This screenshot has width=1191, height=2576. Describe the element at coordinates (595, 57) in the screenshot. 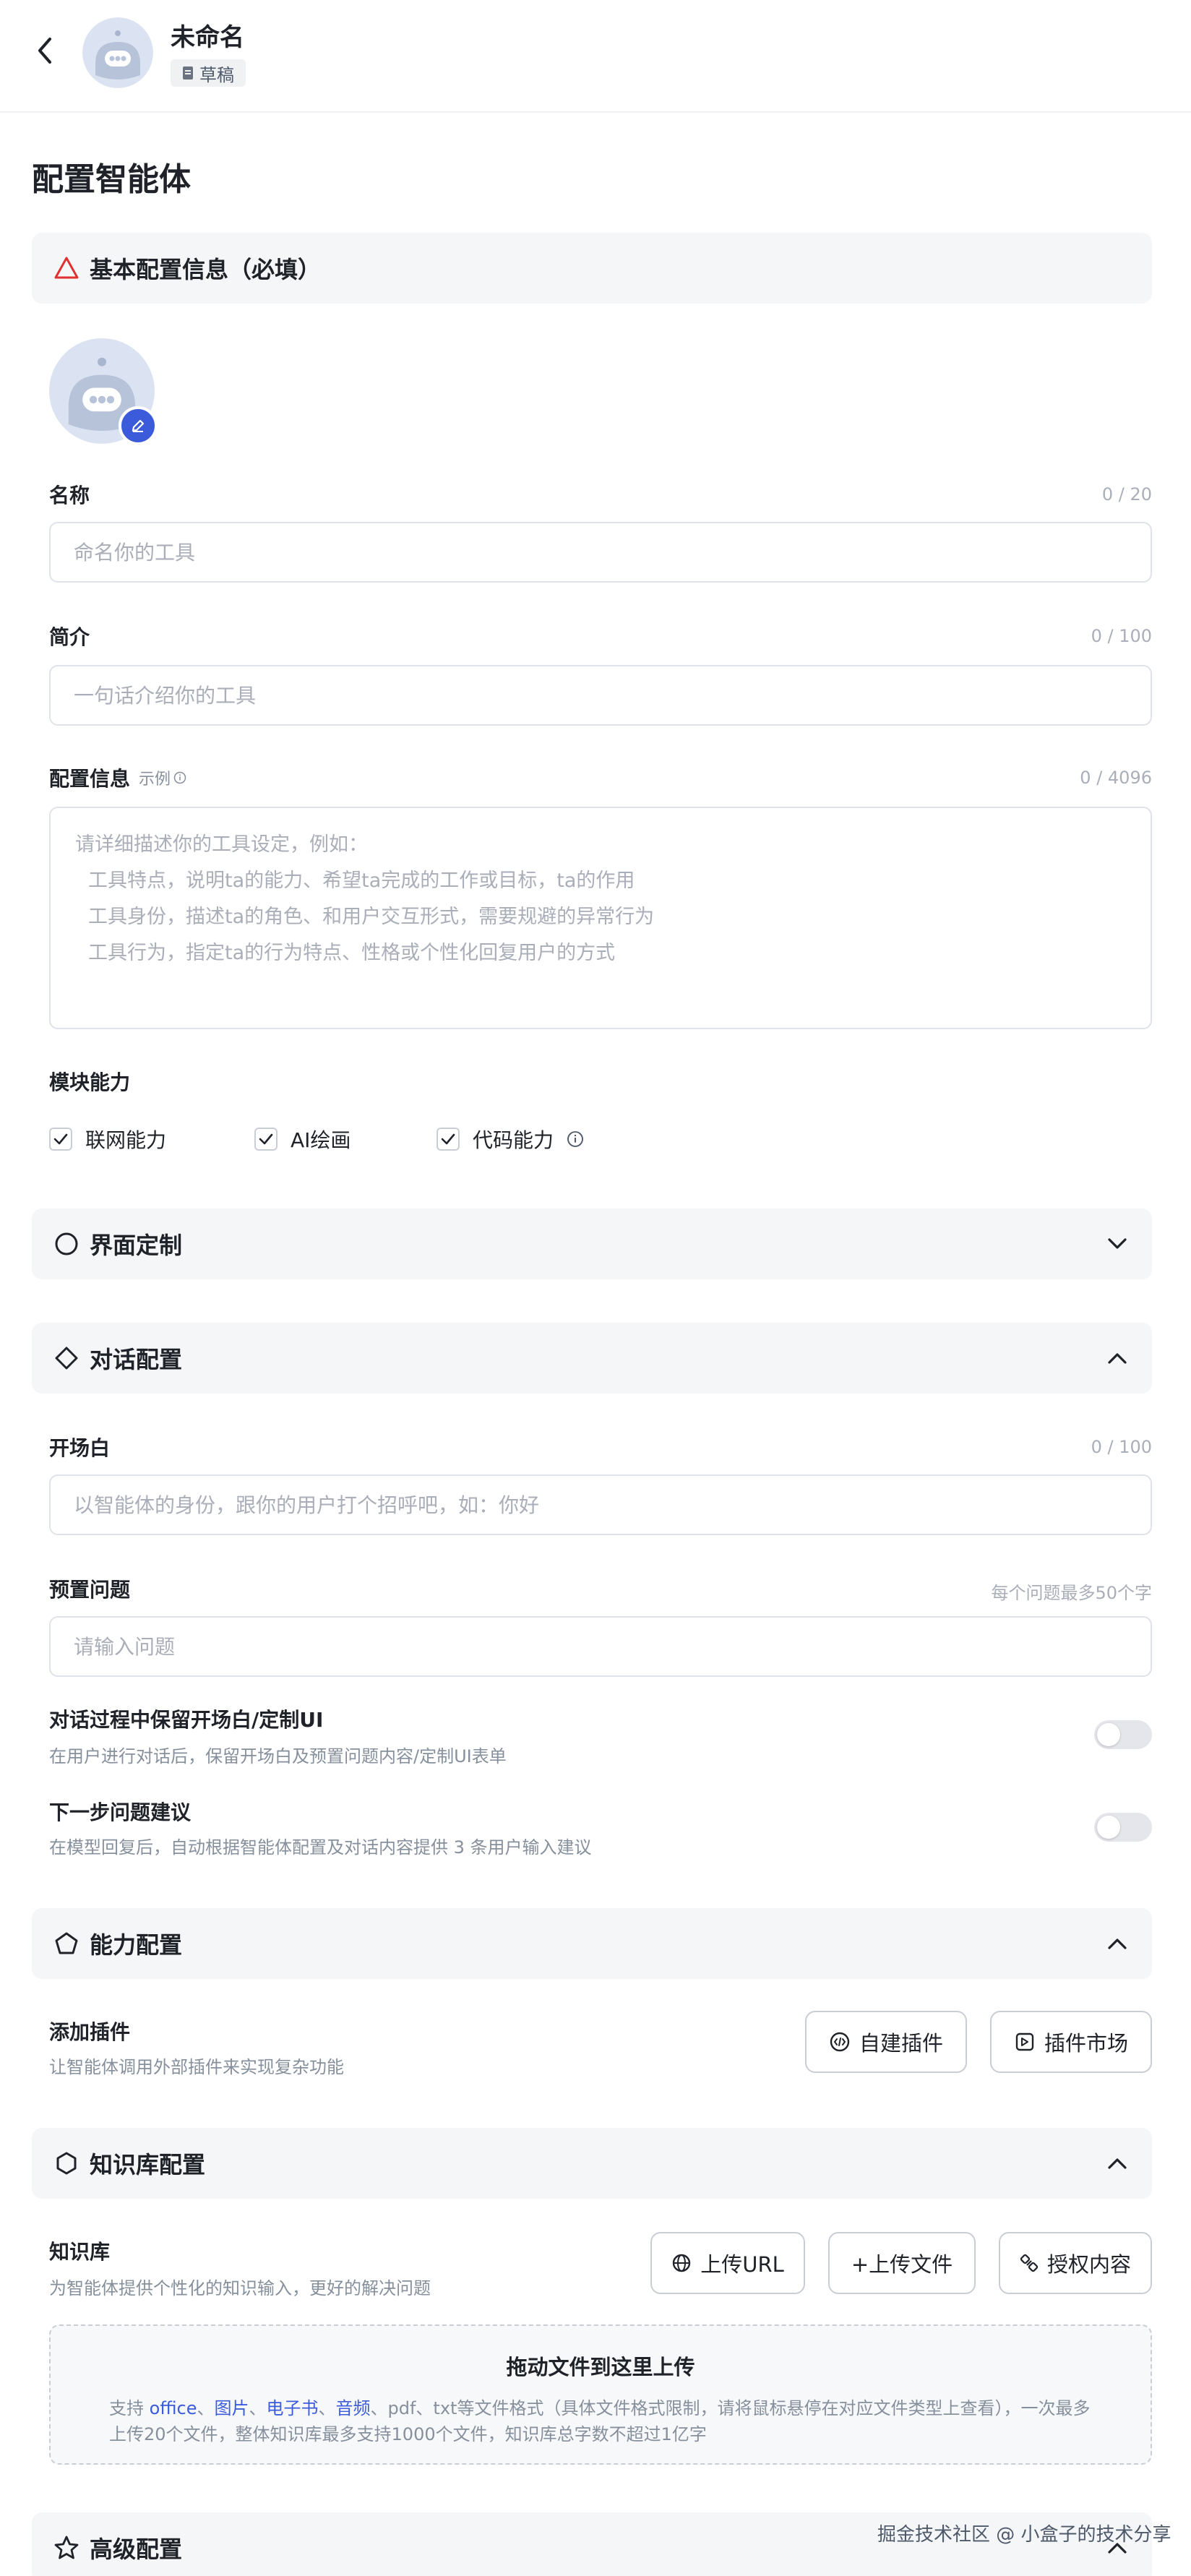

I see `top-bar: 未命名 草稿` at that location.